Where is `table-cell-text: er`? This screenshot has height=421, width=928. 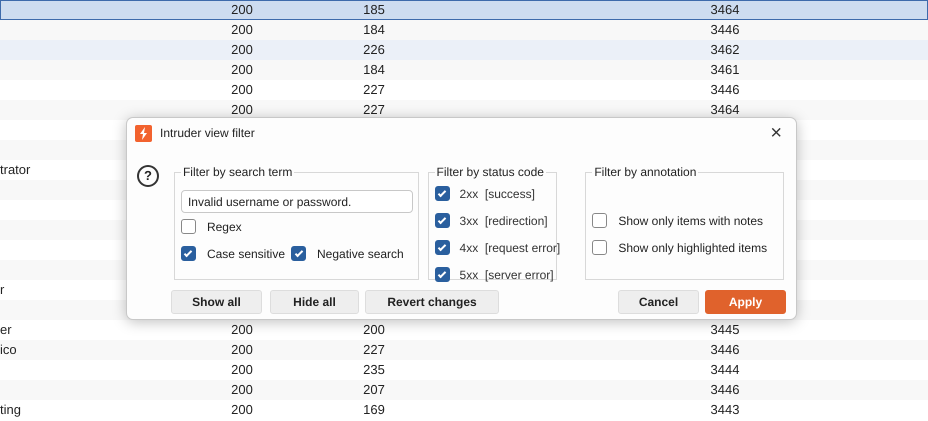 table-cell-text: er is located at coordinates (6, 330).